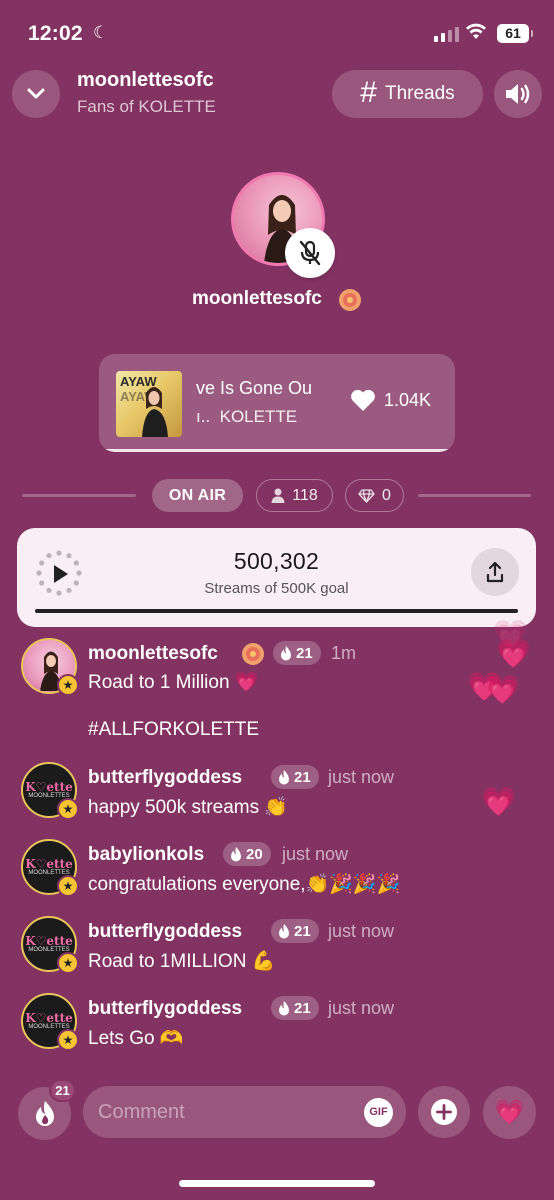 The width and height of the screenshot is (554, 1200). I want to click on listeners-count: 118, so click(294, 495).